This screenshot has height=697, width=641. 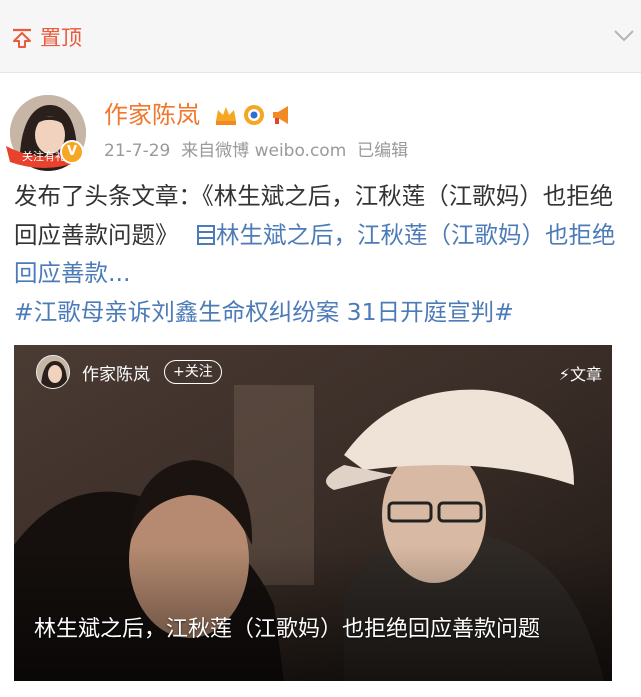 What do you see at coordinates (280, 115) in the screenshot?
I see `megaphone-icon` at bounding box center [280, 115].